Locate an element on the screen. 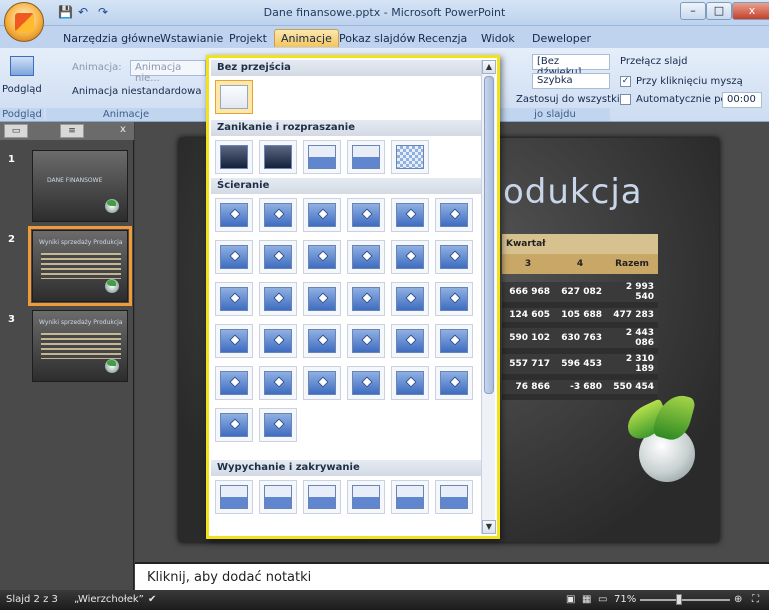 The height and width of the screenshot is (610, 769). close-button: x is located at coordinates (750, 11).